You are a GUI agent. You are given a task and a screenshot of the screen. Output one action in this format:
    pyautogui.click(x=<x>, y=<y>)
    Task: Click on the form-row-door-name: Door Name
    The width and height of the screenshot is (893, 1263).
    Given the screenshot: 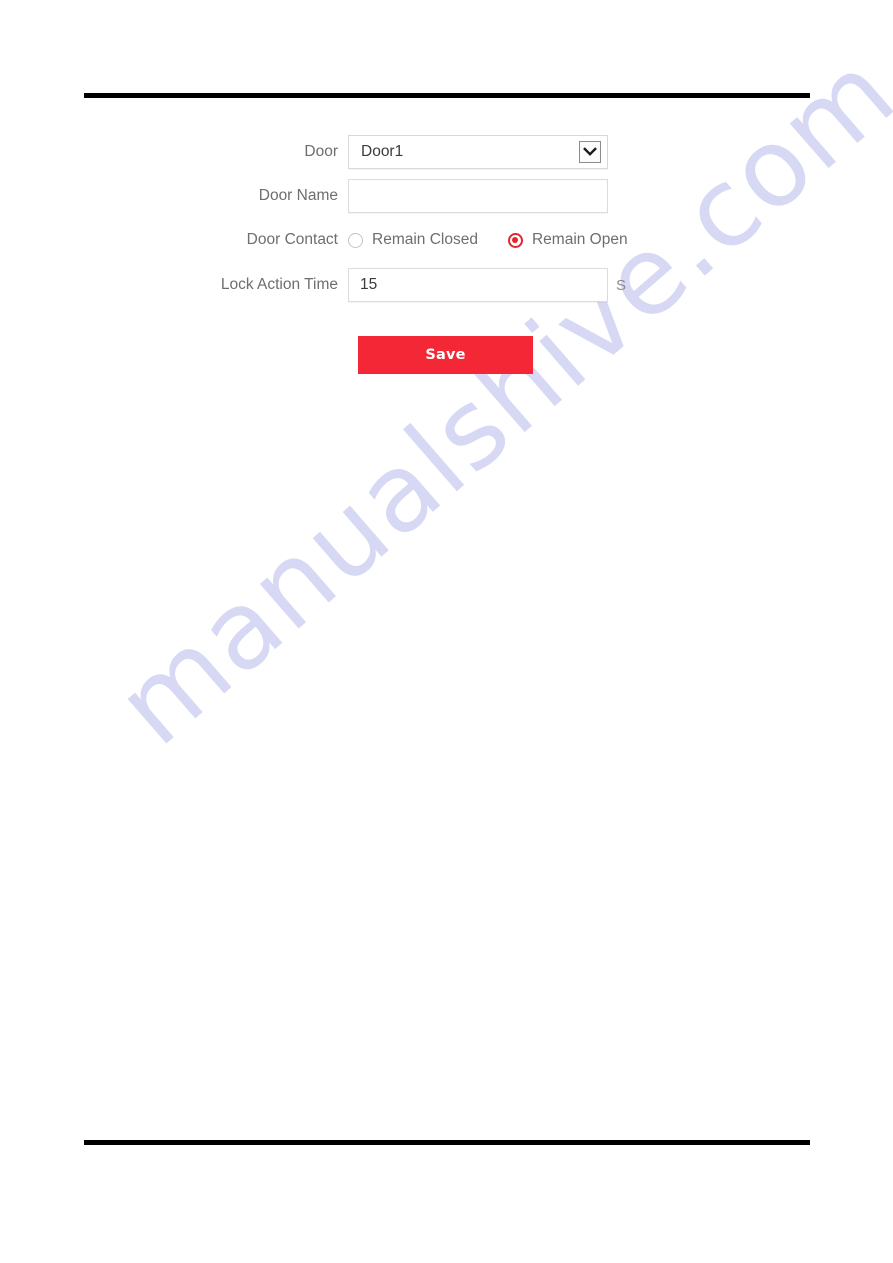 What is the action you would take?
    pyautogui.click(x=446, y=196)
    